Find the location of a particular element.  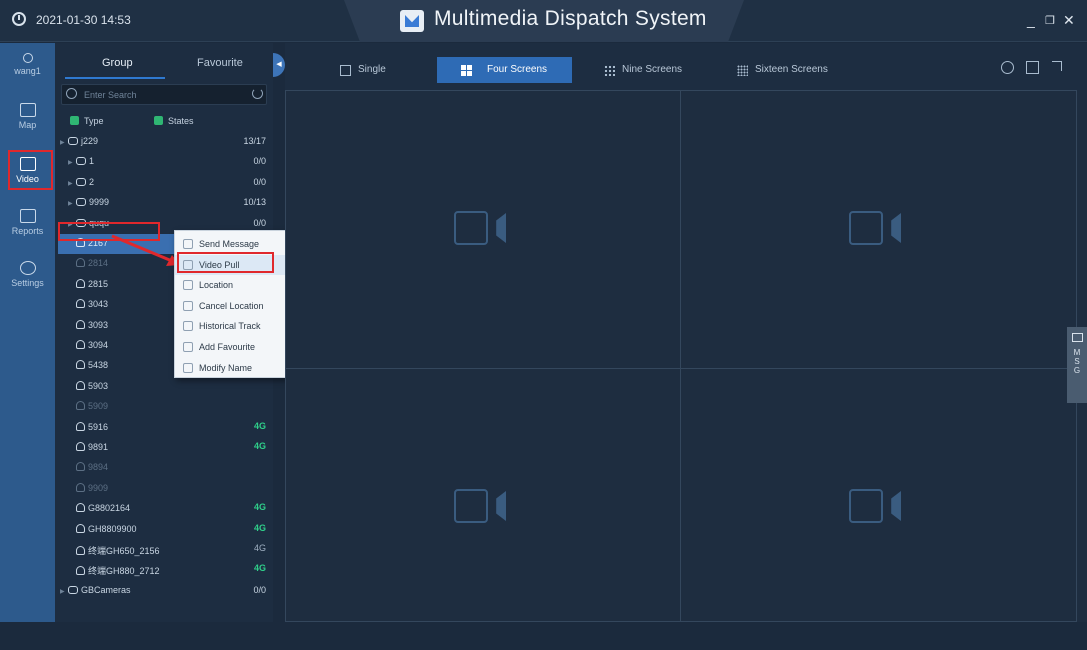

fullscreen-icon is located at coordinates (1057, 66).